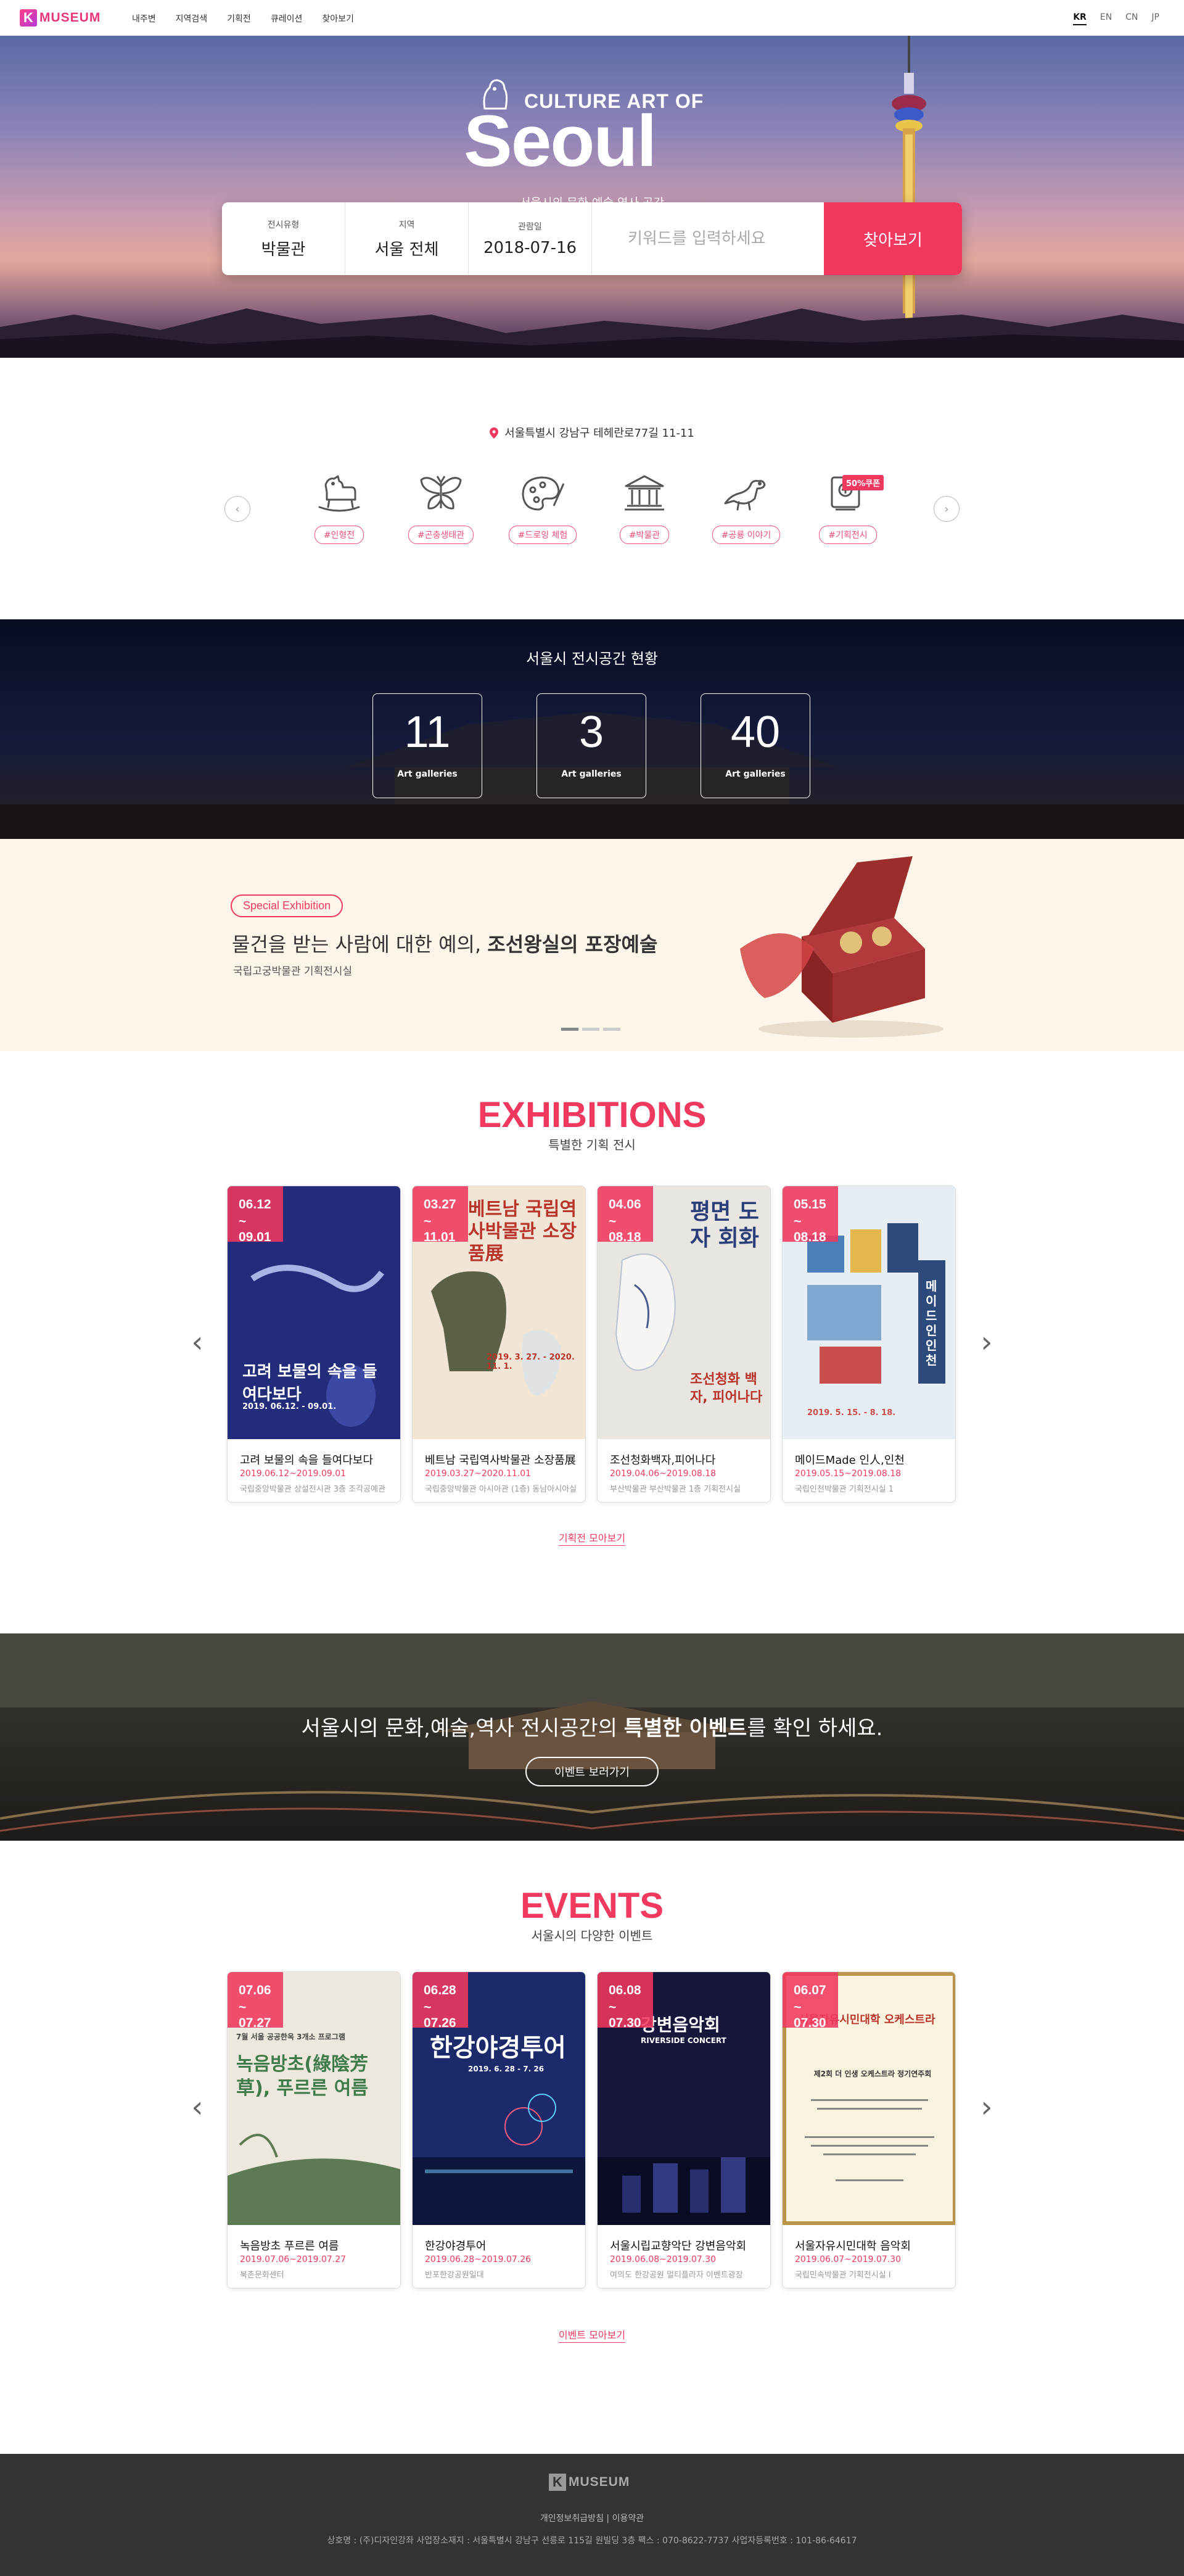  I want to click on category-next-button: ›, so click(947, 509).